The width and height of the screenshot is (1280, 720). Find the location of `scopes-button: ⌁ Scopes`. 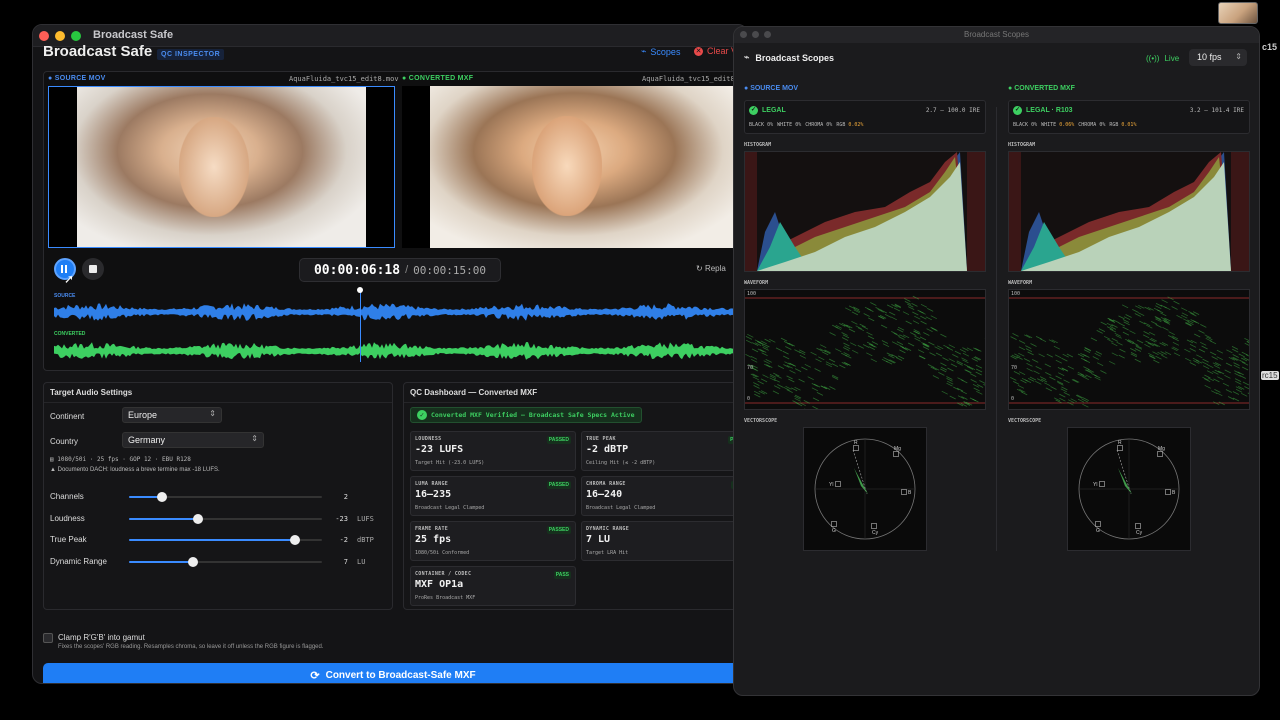

scopes-button: ⌁ Scopes is located at coordinates (660, 51).